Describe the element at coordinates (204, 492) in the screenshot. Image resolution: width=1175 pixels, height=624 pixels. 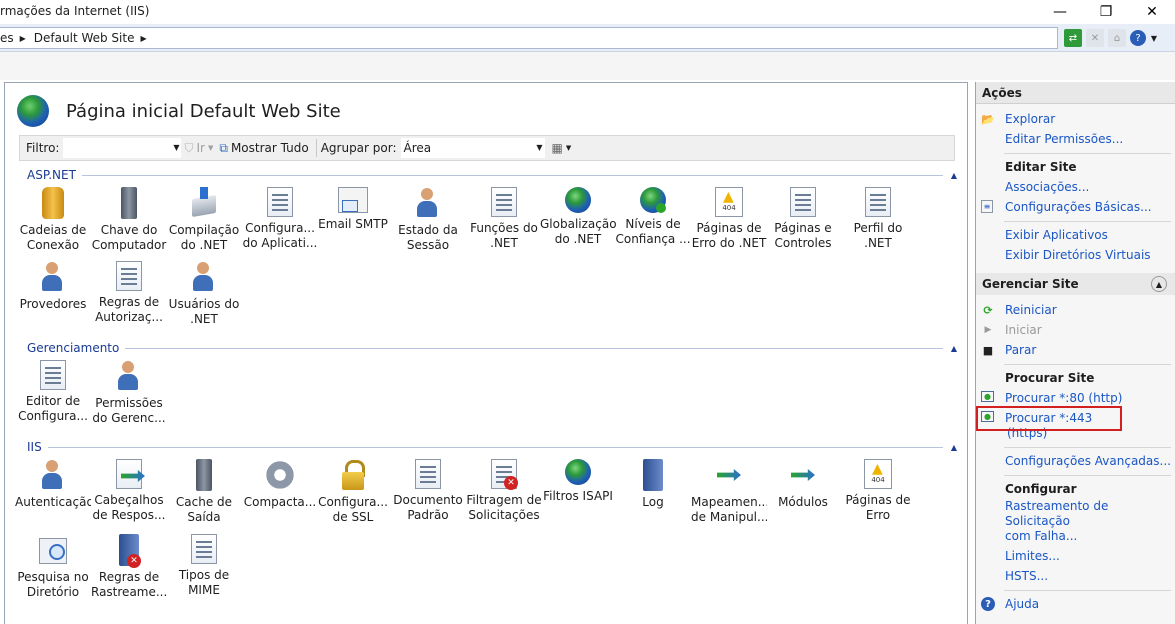
I see `feature-output-caching: Cache de Saída` at that location.